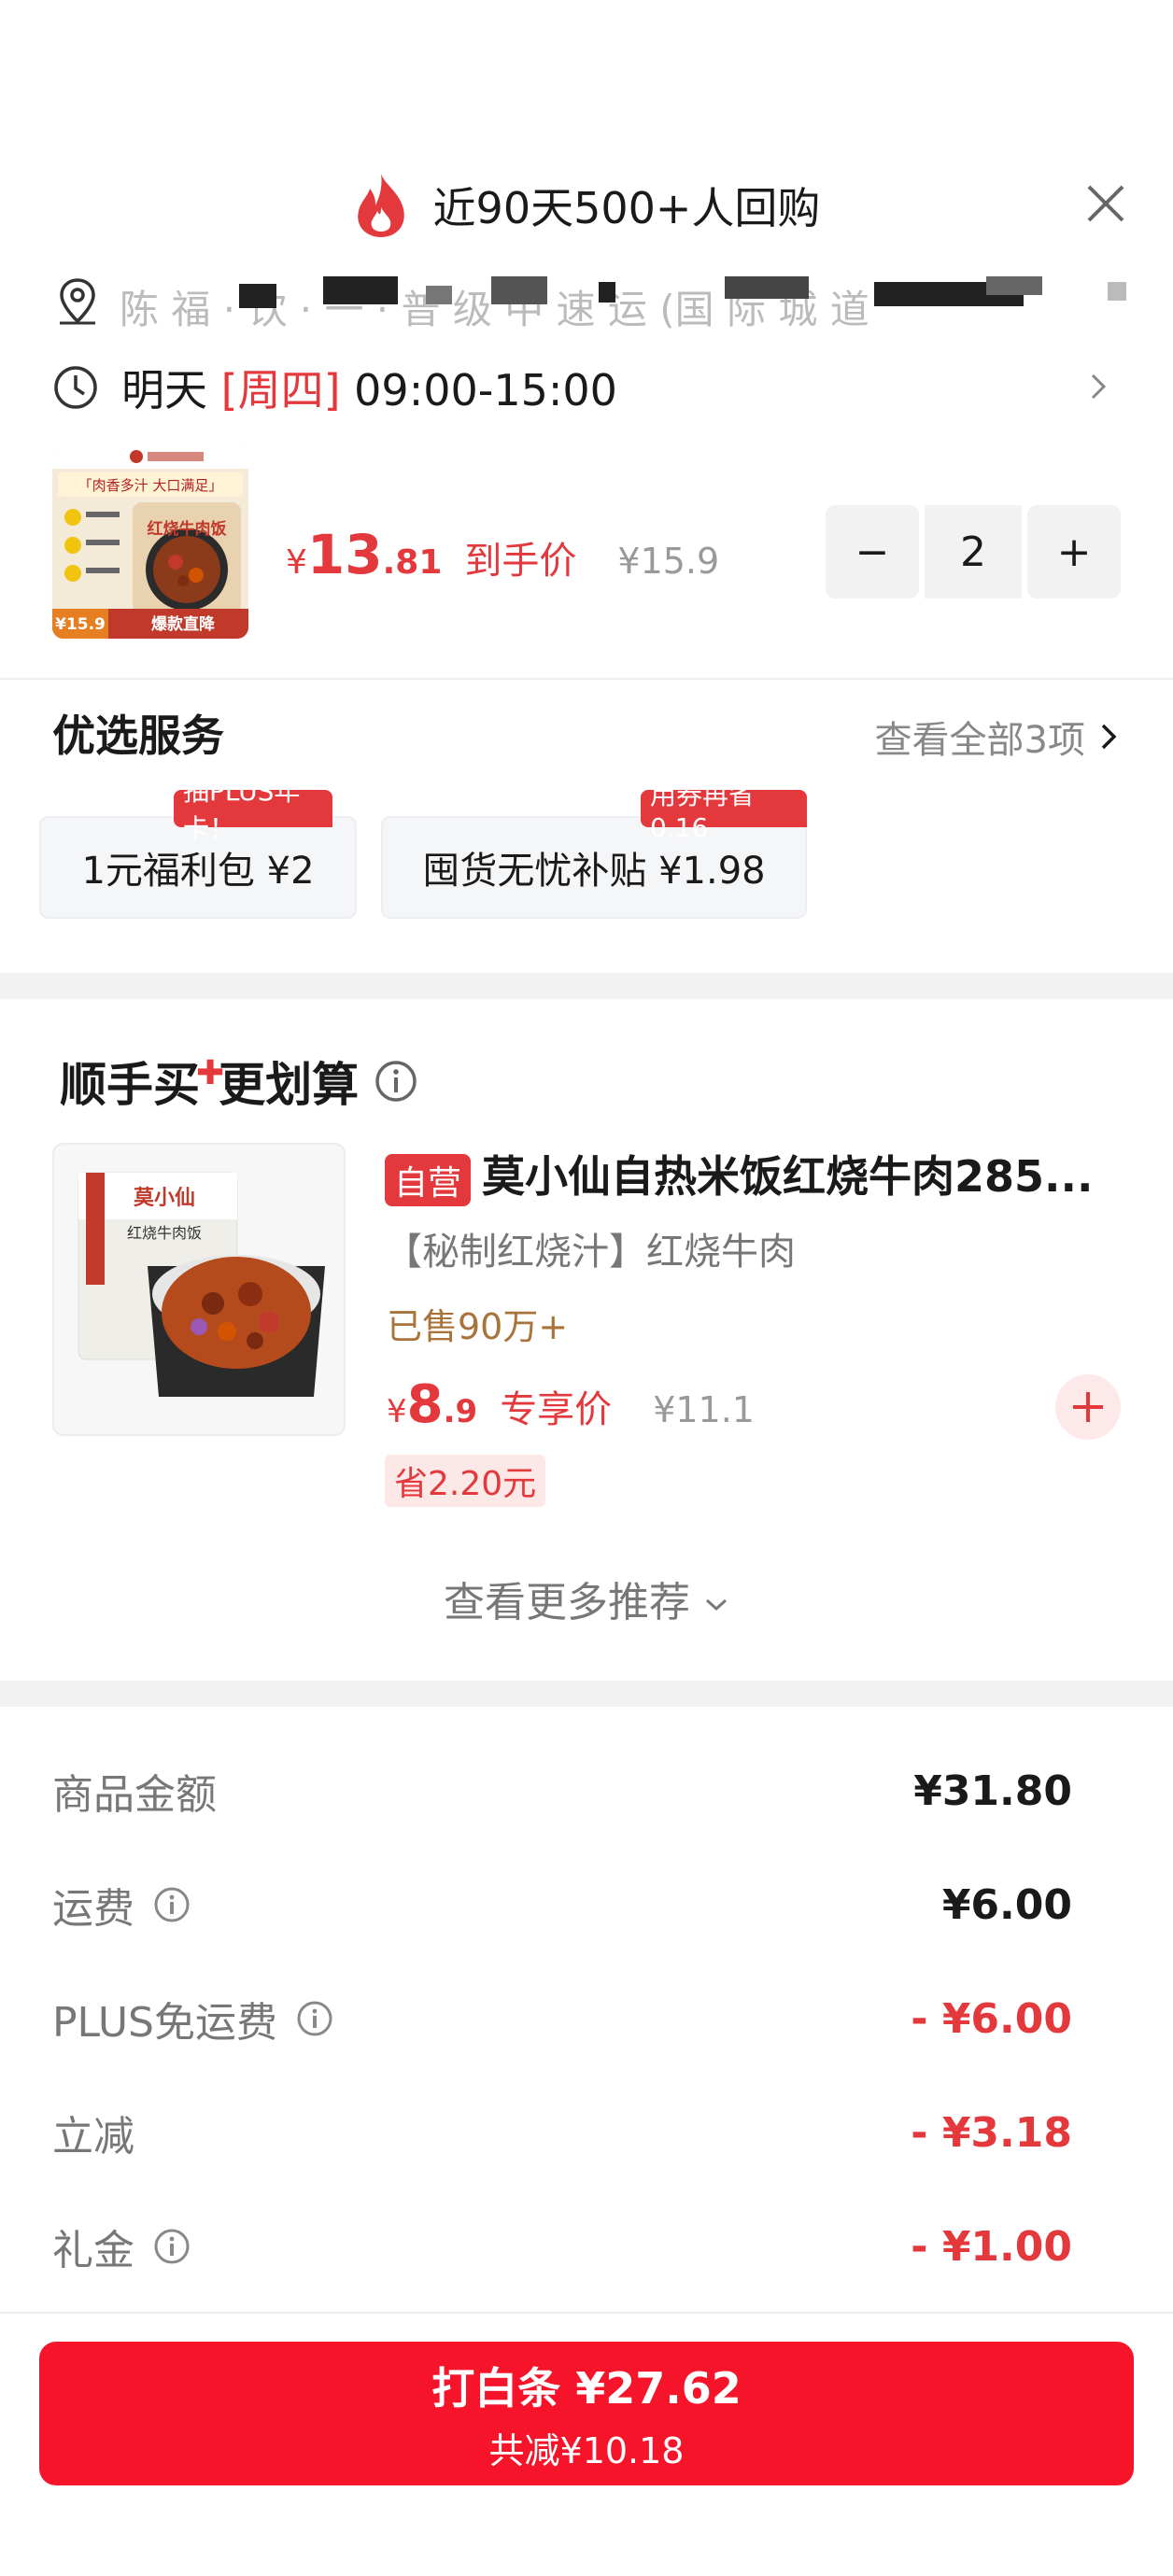 The height and width of the screenshot is (2576, 1173). What do you see at coordinates (425, 1404) in the screenshot?
I see `price-integer: 8` at bounding box center [425, 1404].